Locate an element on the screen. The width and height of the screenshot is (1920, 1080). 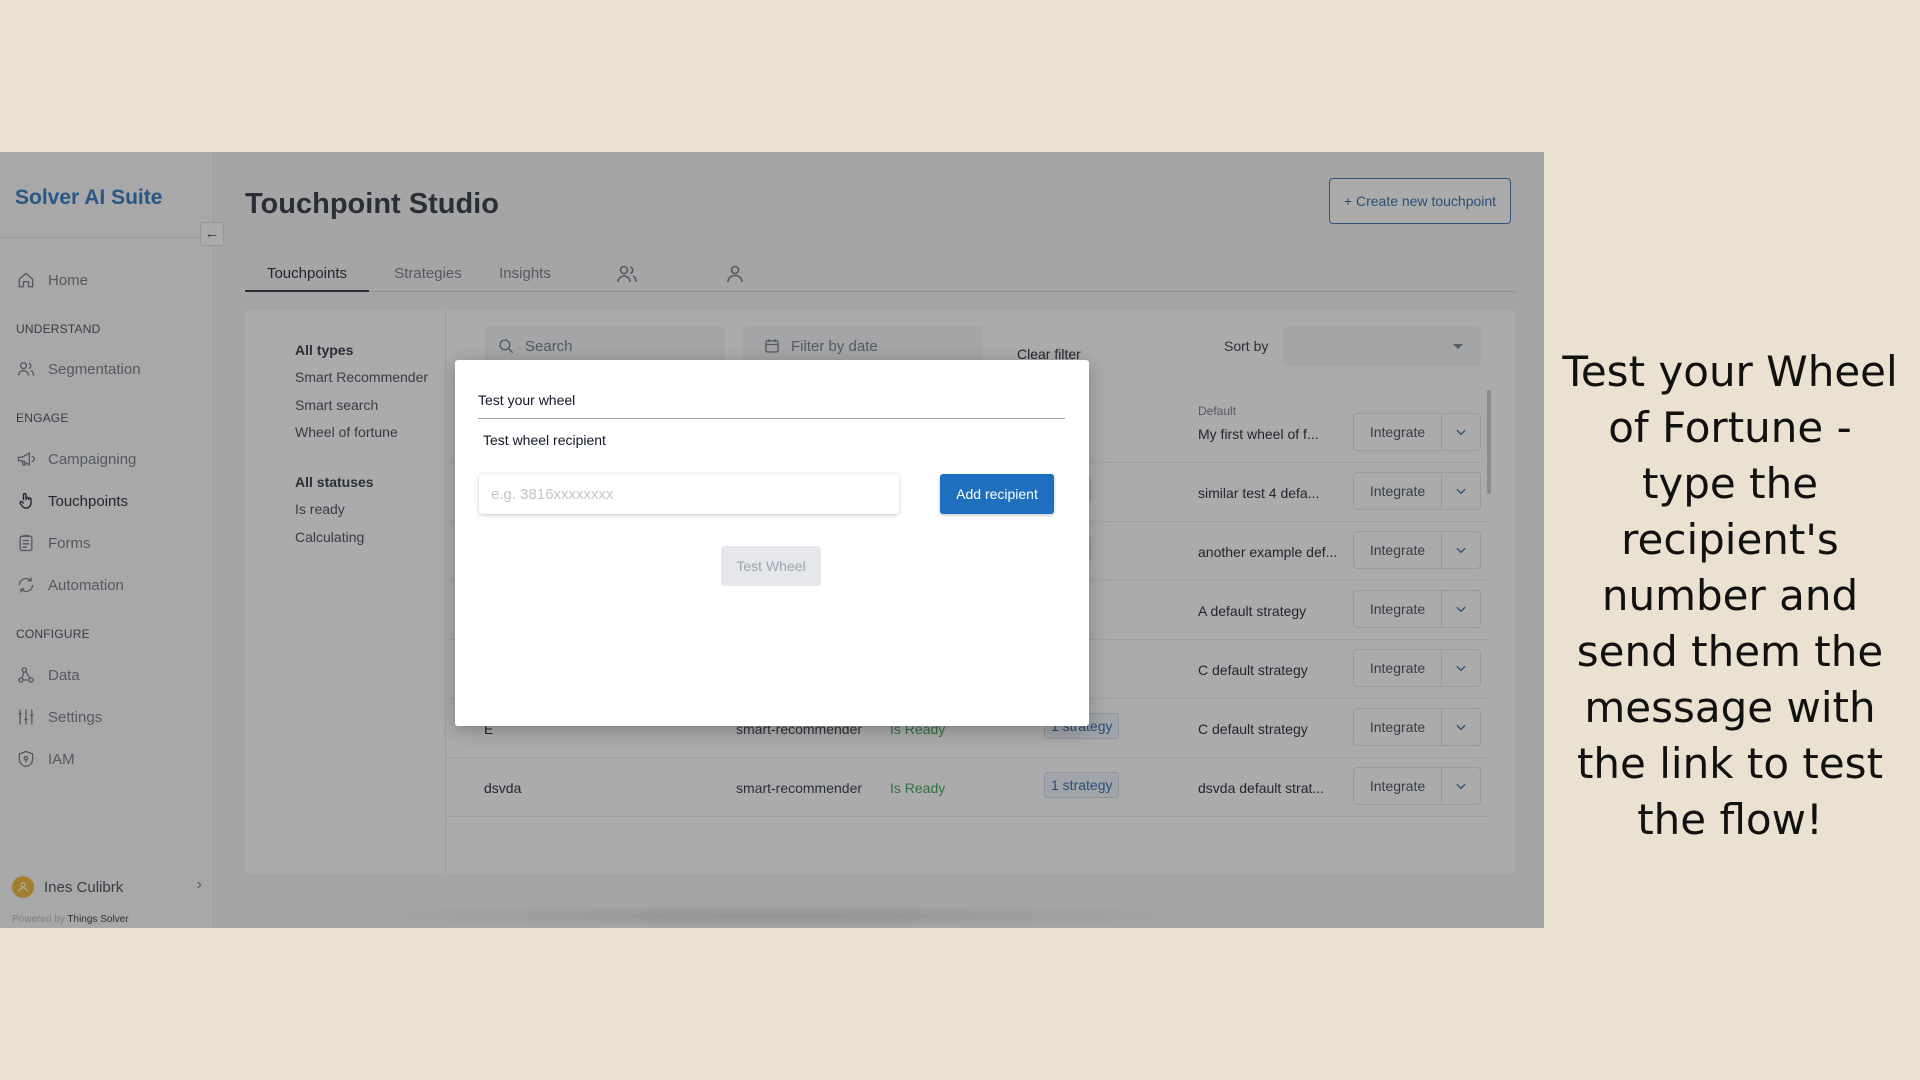
modal-title: Test your wheel is located at coordinates (527, 400).